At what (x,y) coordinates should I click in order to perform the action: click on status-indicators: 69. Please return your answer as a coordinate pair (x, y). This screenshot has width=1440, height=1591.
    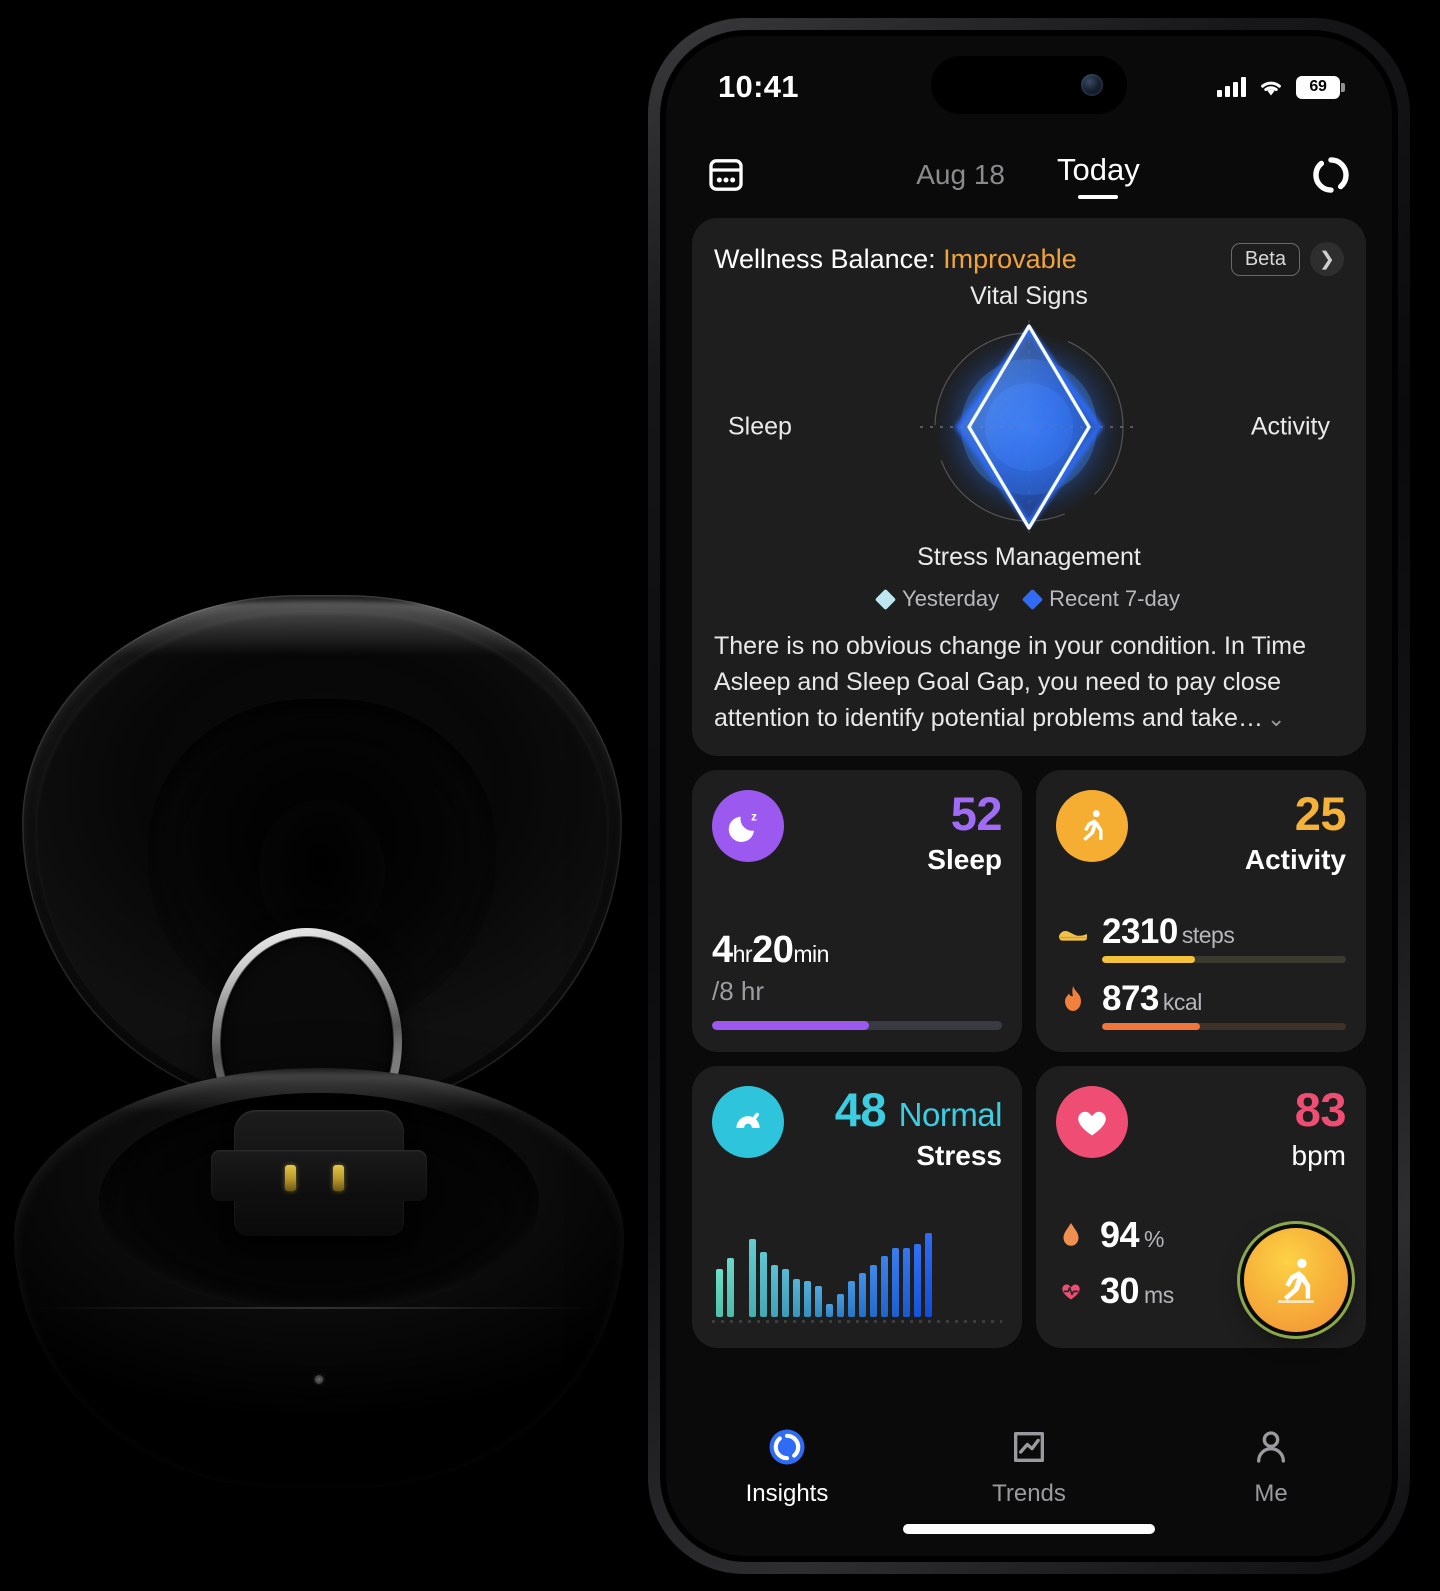
    Looking at the image, I should click on (1281, 87).